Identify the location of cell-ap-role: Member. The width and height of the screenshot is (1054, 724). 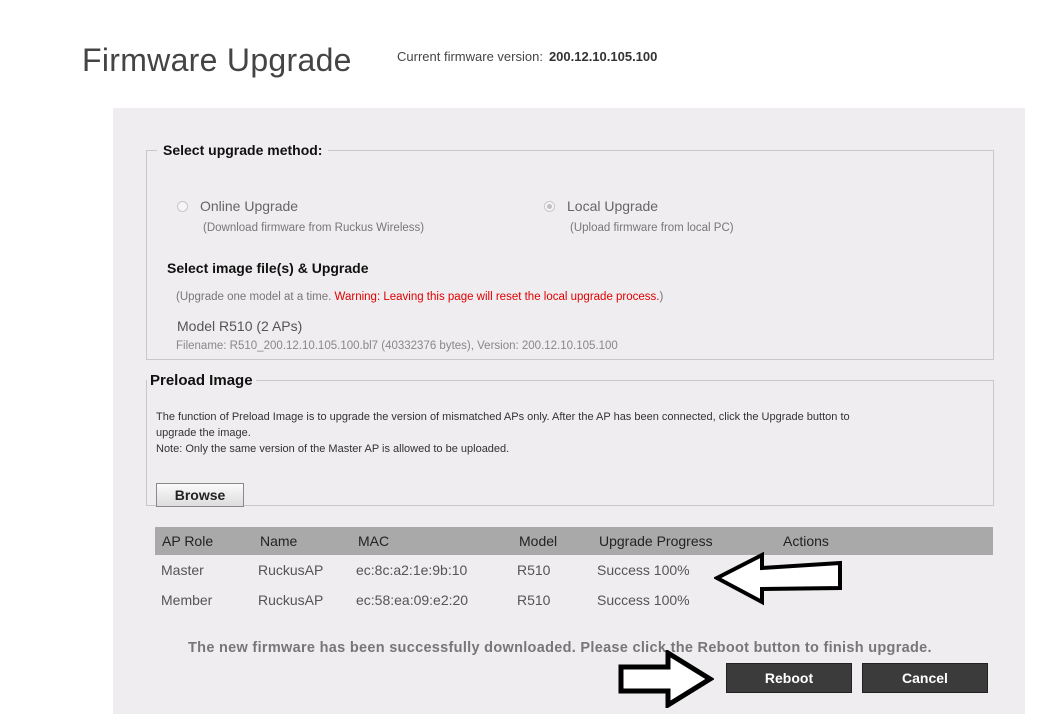
(187, 600).